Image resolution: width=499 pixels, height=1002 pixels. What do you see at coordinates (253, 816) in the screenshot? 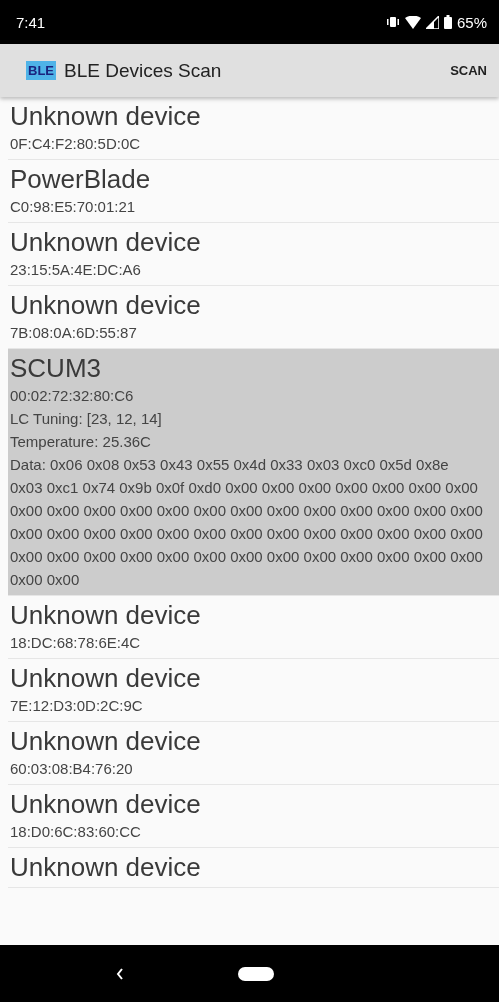
I see `device-item: Unknown device 18:D0:6C:83:60:CC` at bounding box center [253, 816].